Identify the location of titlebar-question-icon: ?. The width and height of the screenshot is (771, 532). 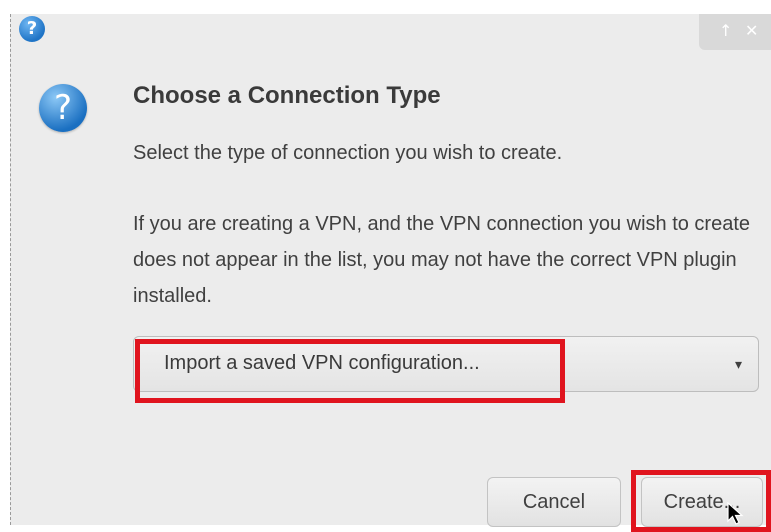
(32, 29).